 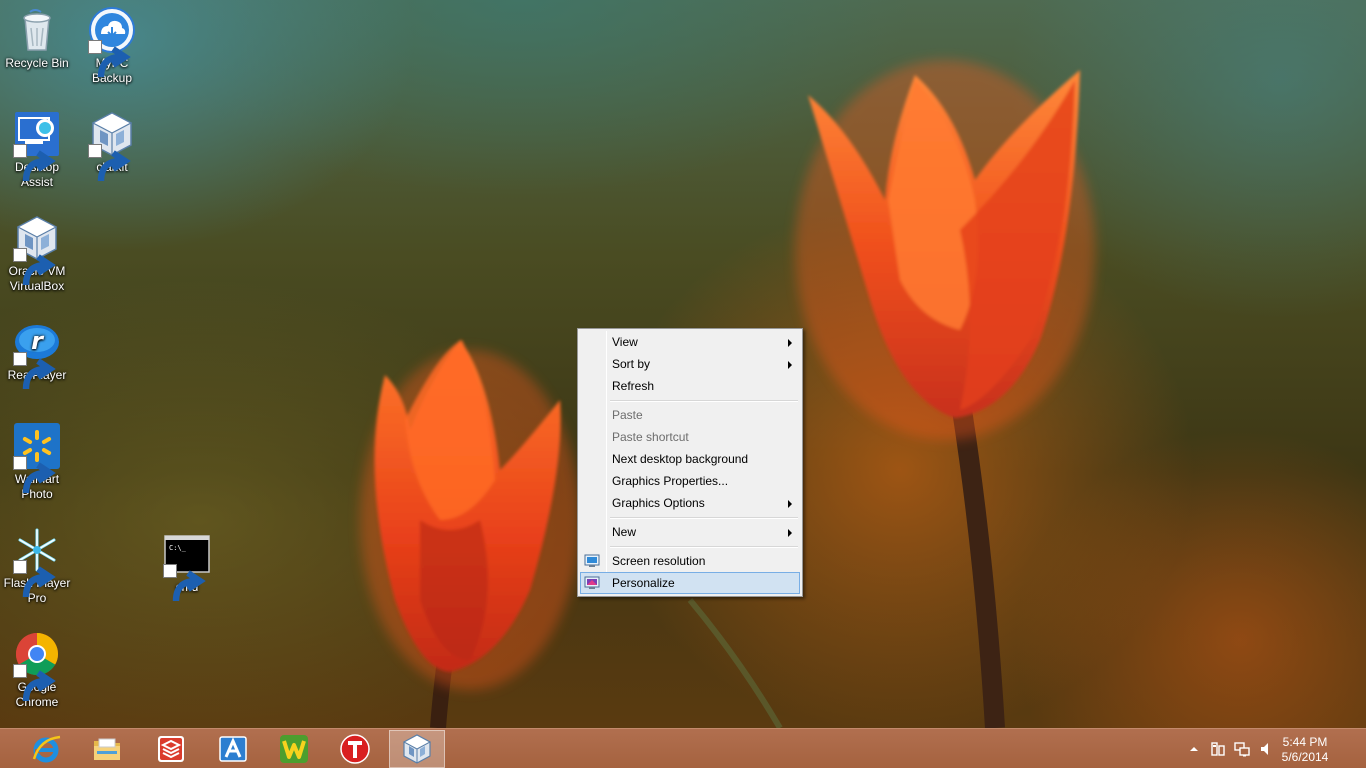 What do you see at coordinates (624, 532) in the screenshot?
I see `menu-item-label: New` at bounding box center [624, 532].